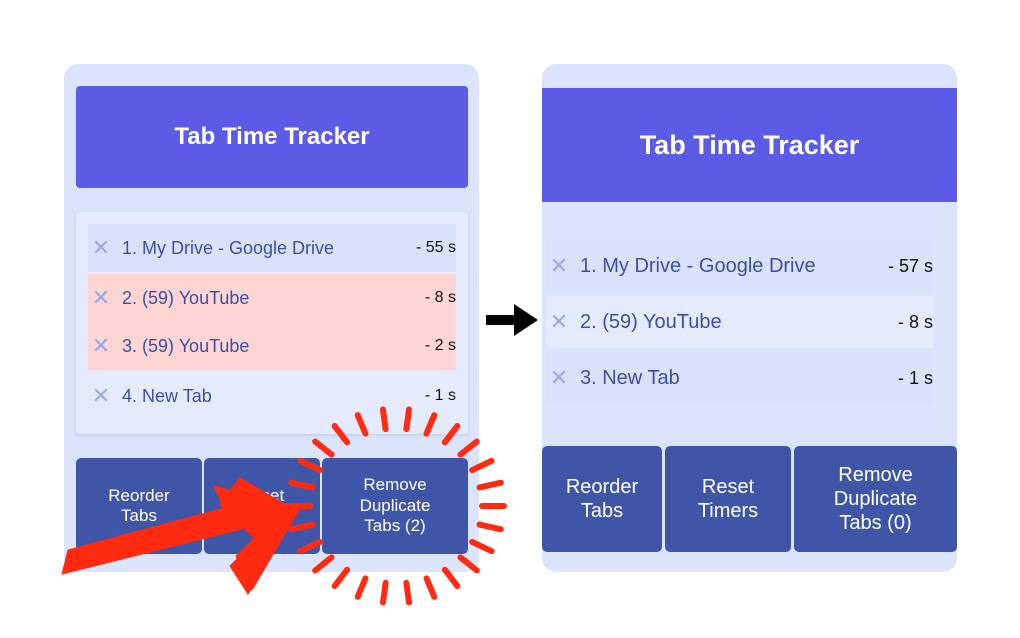 The width and height of the screenshot is (1020, 638). I want to click on arrow-right-icon, so click(512, 320).